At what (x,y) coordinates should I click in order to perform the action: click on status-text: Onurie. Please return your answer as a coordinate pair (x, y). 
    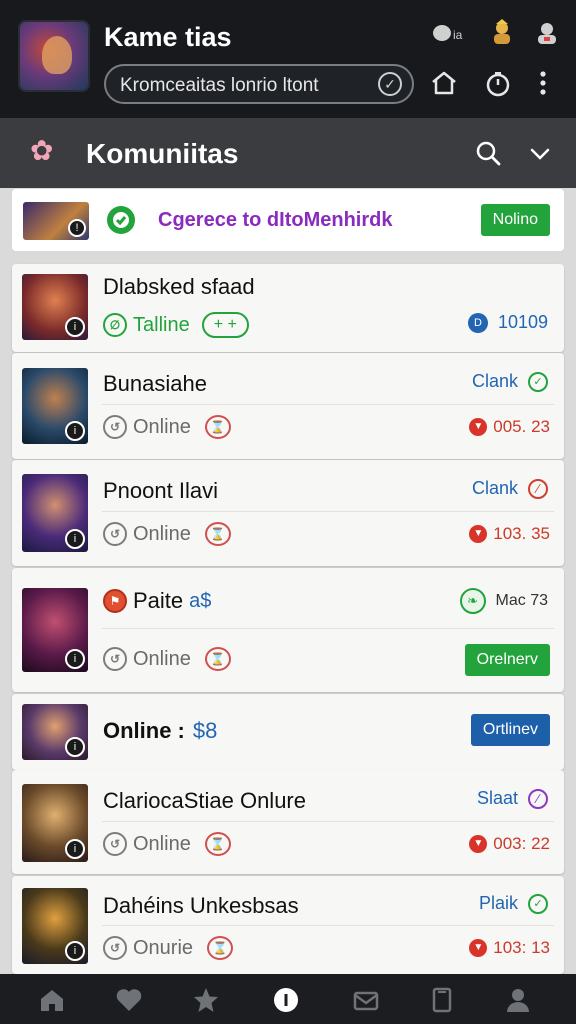
    Looking at the image, I should click on (163, 947).